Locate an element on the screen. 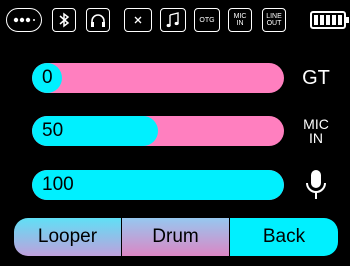  microphone-icon is located at coordinates (316, 185).